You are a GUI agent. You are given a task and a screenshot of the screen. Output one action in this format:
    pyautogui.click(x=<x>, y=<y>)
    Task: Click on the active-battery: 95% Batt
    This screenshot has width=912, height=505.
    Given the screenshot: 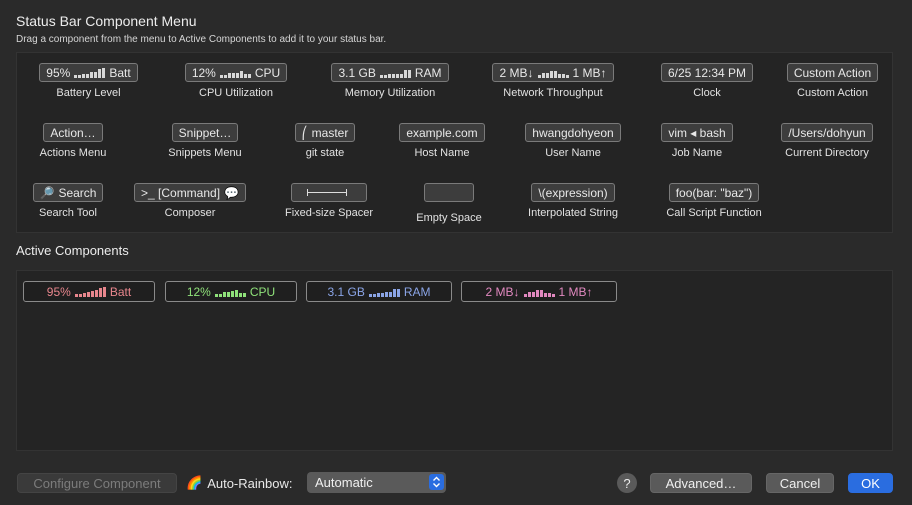 What is the action you would take?
    pyautogui.click(x=89, y=291)
    